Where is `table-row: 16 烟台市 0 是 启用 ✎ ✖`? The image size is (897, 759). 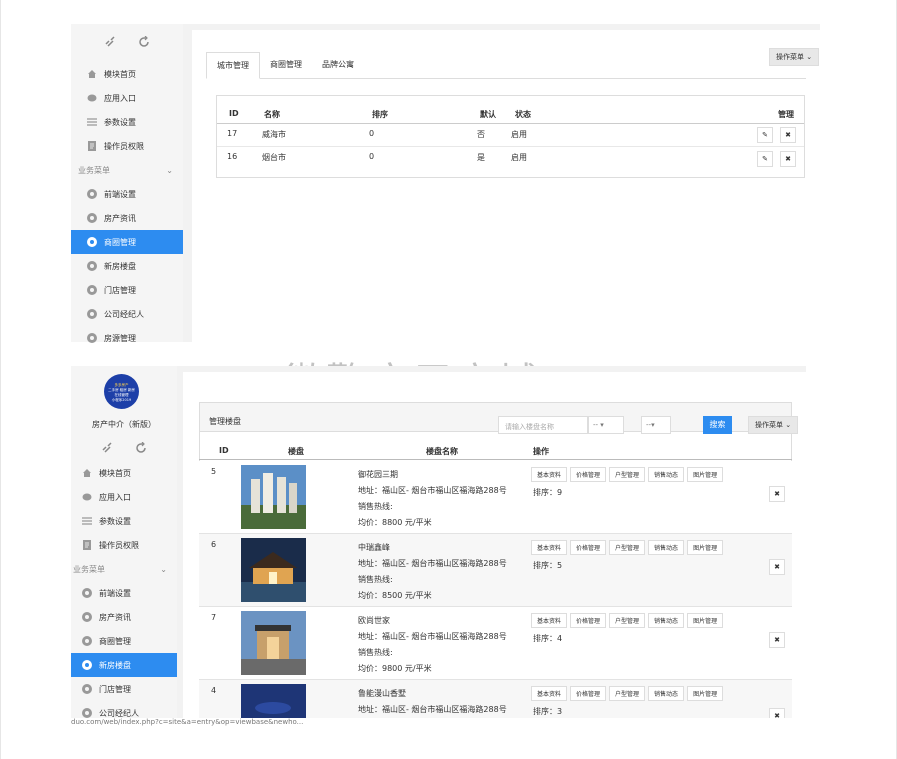
table-row: 16 烟台市 0 是 启用 ✎ ✖ is located at coordinates (510, 159).